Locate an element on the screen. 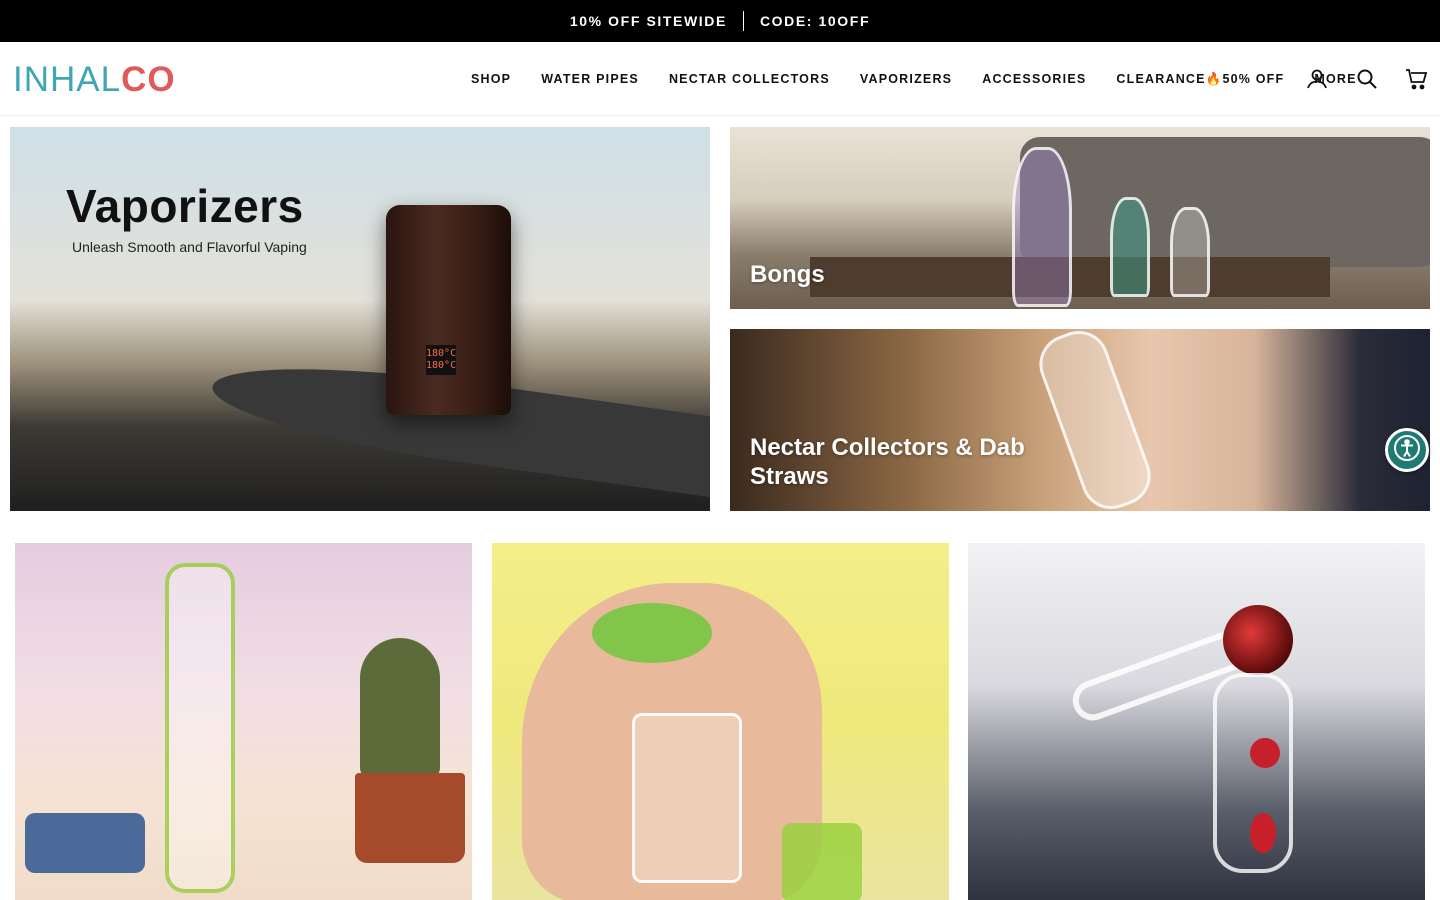 The image size is (1440, 900). header-icons is located at coordinates (1355, 79).